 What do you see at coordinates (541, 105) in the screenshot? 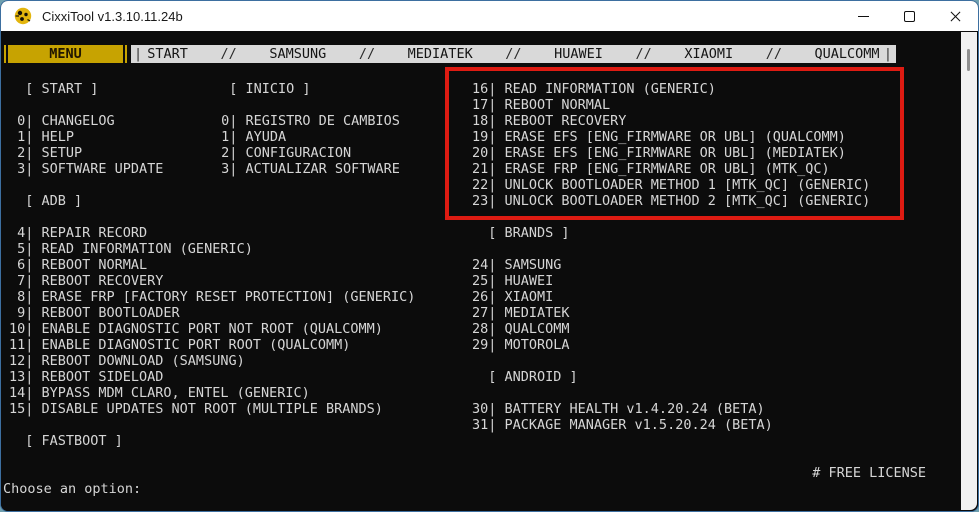
I see `console-line: 17| REBOOT NORMAL` at bounding box center [541, 105].